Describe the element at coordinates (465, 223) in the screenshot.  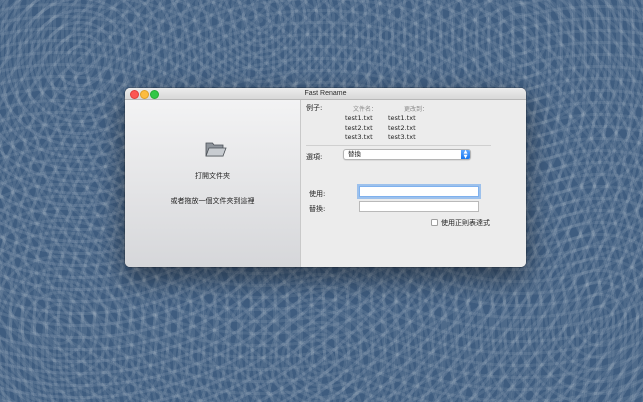
I see `regex-label: 使用正則表達式` at that location.